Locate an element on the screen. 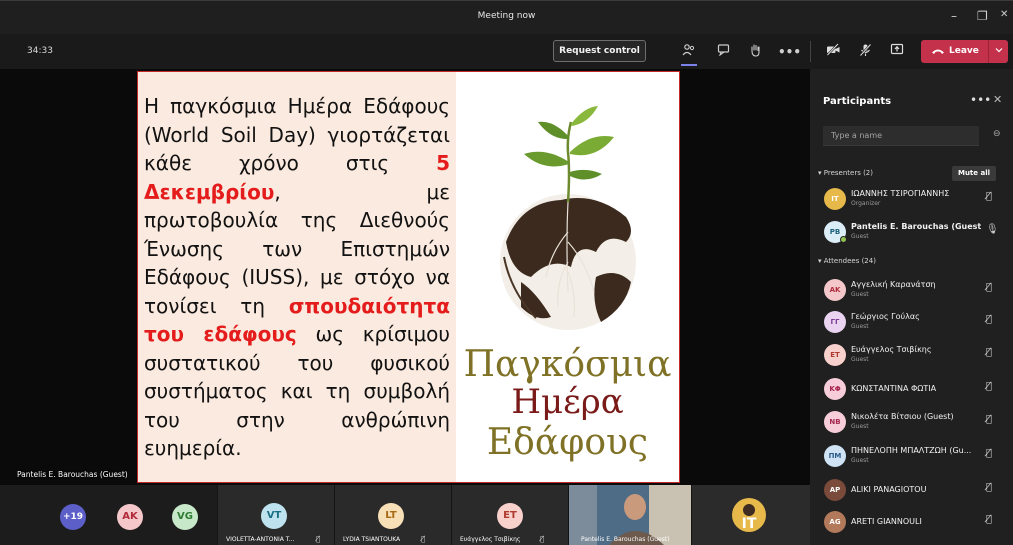 The width and height of the screenshot is (1013, 545). leave-button-group: Leave is located at coordinates (964, 51).